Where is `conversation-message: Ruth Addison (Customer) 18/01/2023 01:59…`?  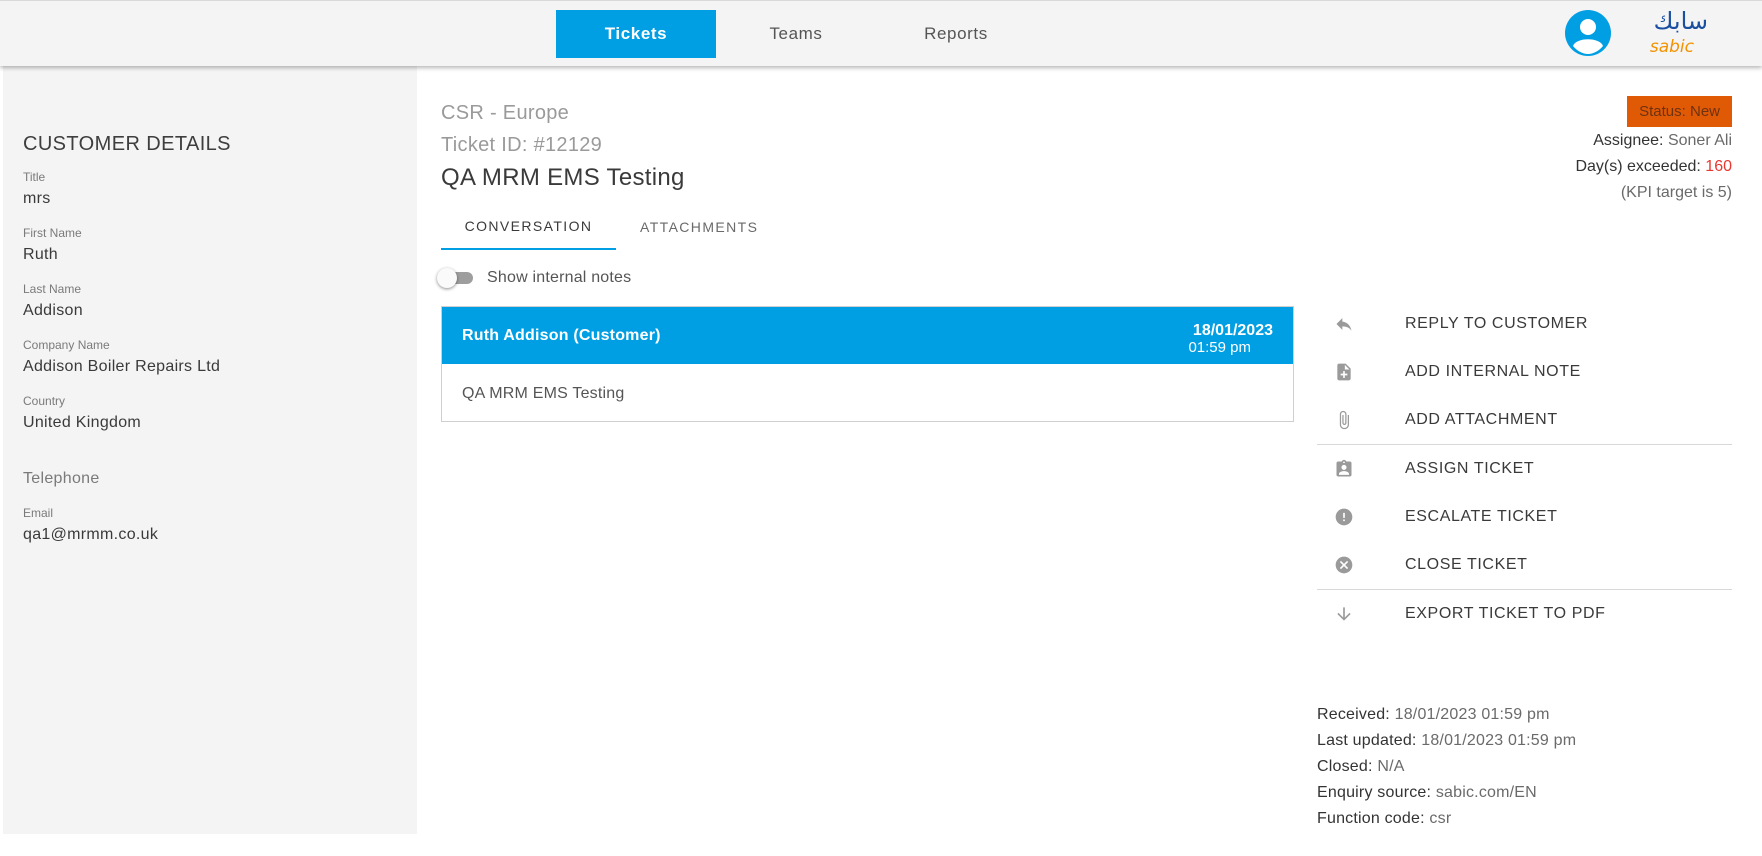 conversation-message: Ruth Addison (Customer) 18/01/2023 01:59… is located at coordinates (867, 364).